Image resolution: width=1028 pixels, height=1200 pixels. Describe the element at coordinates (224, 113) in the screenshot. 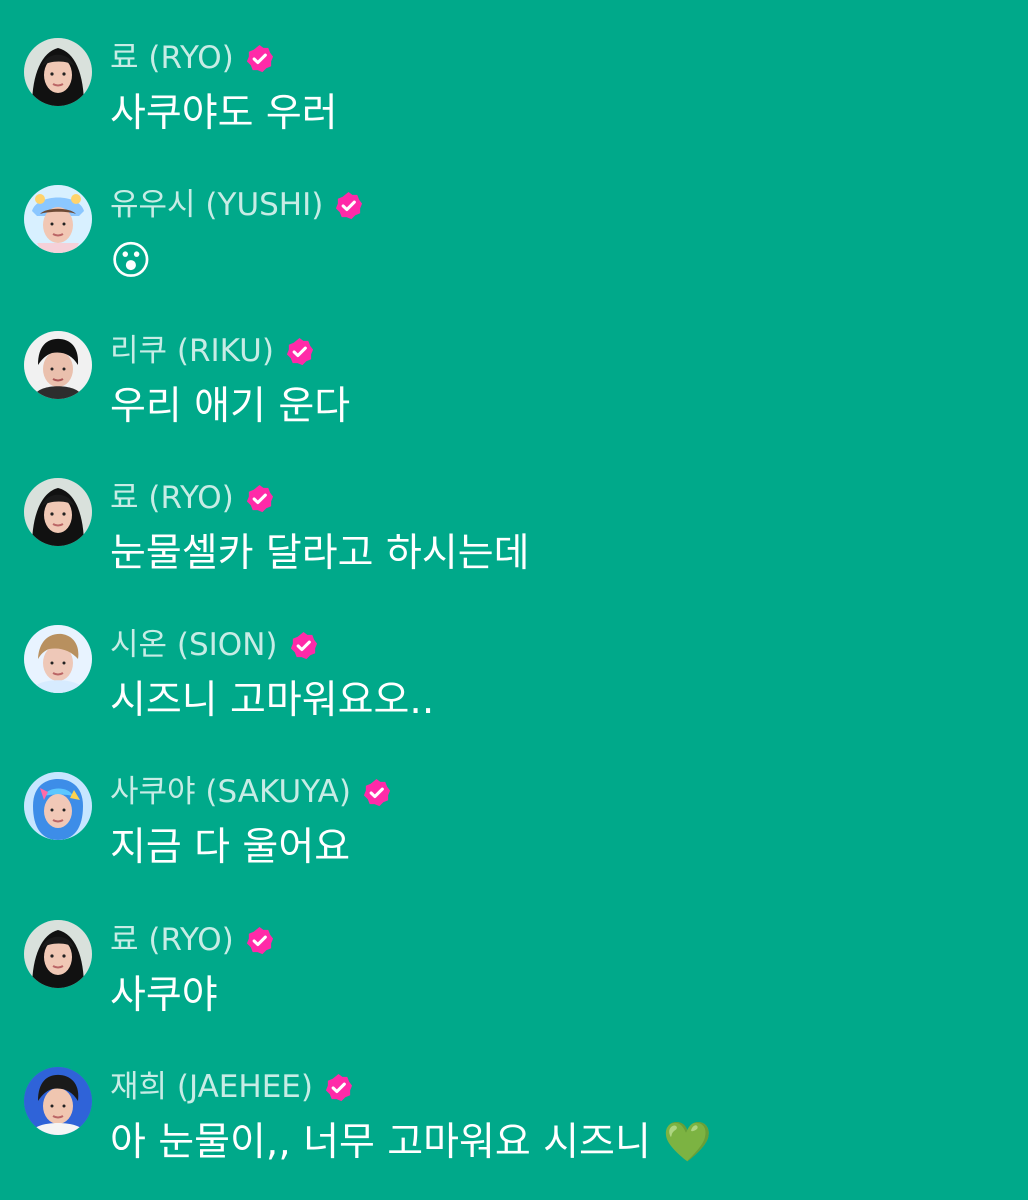

I see `message-text: 사쿠야도 우러` at that location.